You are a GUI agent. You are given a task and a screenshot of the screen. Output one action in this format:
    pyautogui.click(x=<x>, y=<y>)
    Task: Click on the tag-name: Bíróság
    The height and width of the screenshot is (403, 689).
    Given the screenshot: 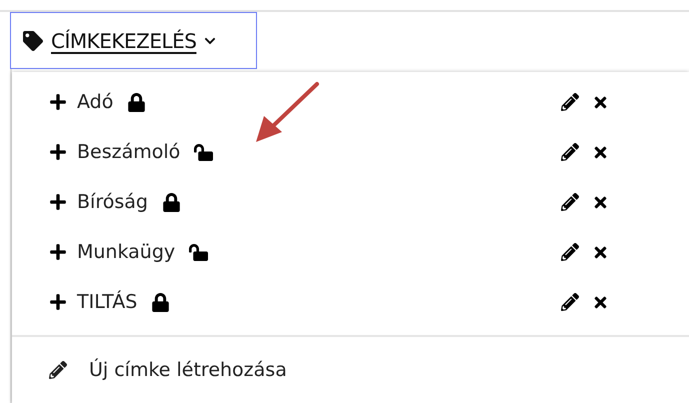 What is the action you would take?
    pyautogui.click(x=112, y=202)
    